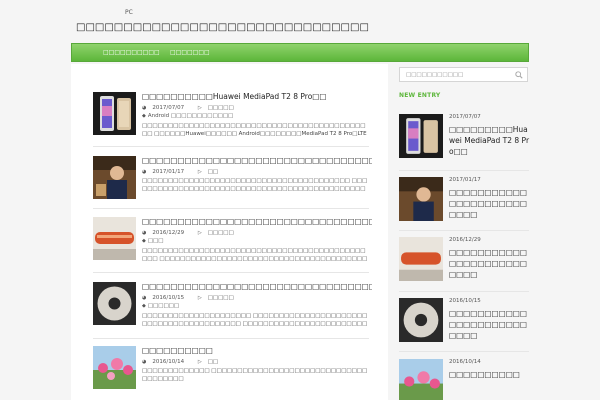 The height and width of the screenshot is (400, 600). I want to click on site-title: □□□□□□□□□□□□□□□□□□□□□□□□□□□□□□□, so click(222, 27).